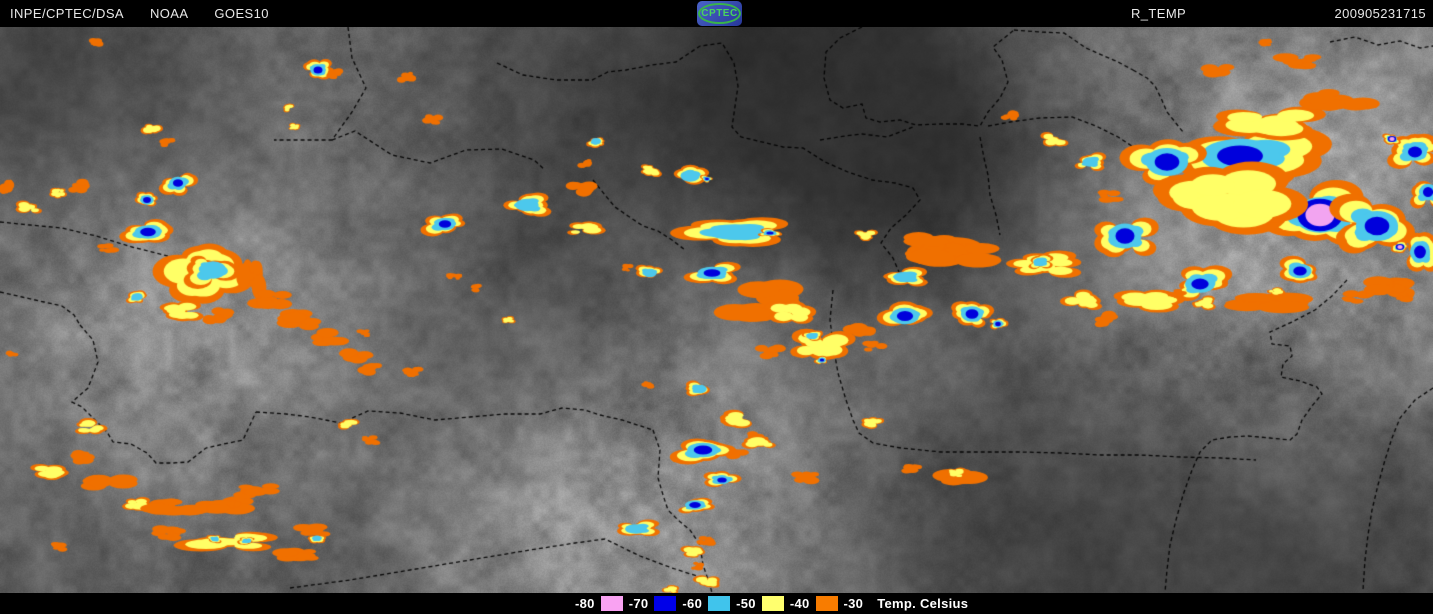 This screenshot has width=1433, height=614. Describe the element at coordinates (1159, 13) in the screenshot. I see `product-label: R_TEMP` at that location.